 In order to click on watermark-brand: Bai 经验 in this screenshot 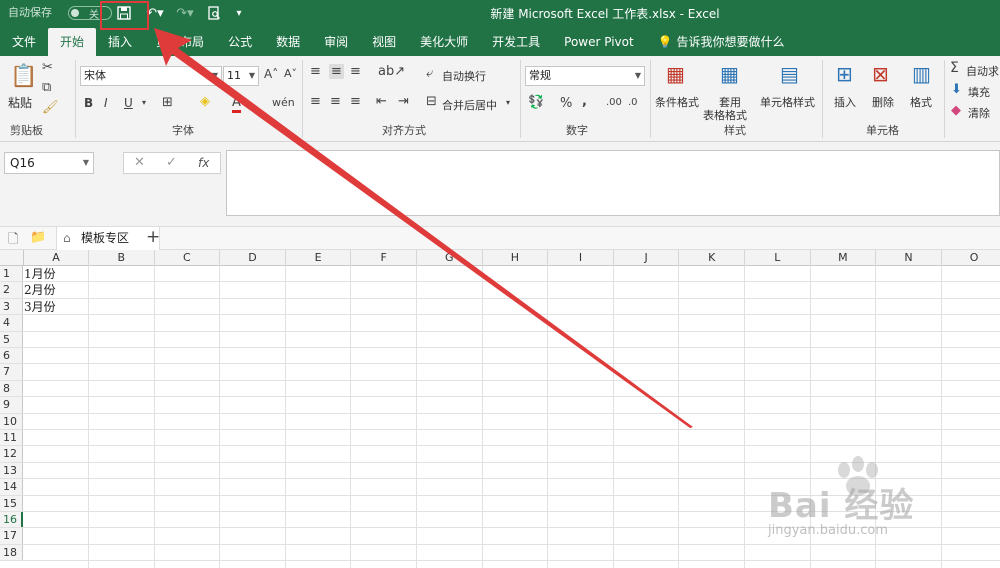, I will do `click(841, 506)`.